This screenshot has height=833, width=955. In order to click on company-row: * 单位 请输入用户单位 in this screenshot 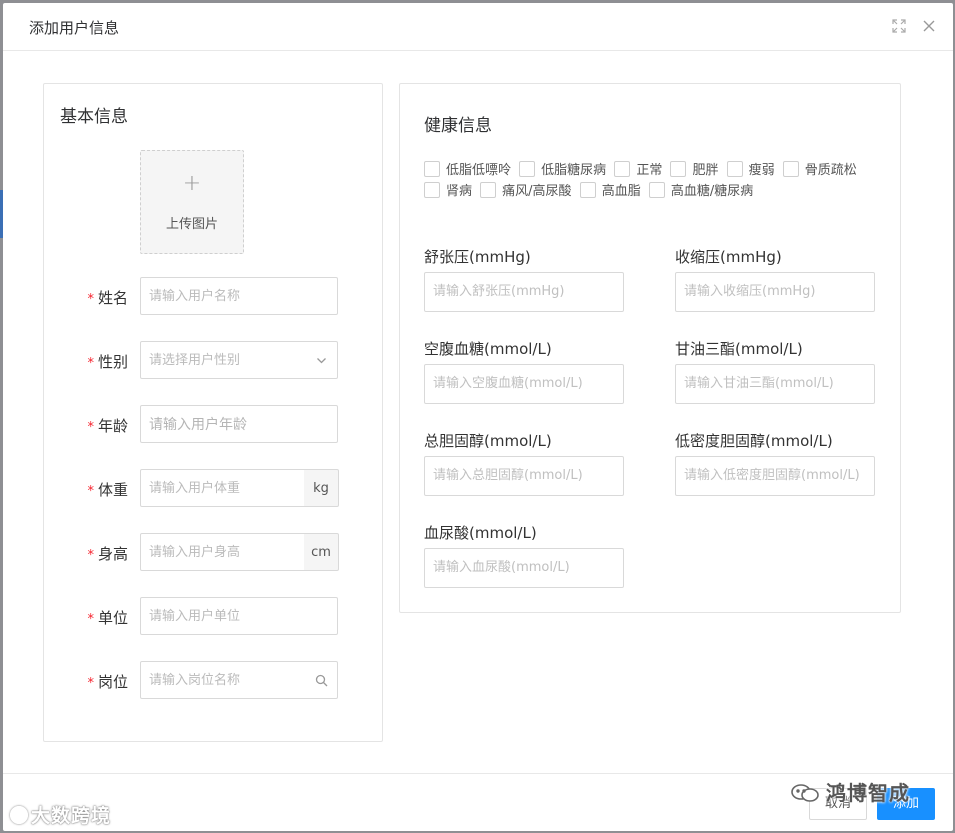, I will do `click(213, 617)`.